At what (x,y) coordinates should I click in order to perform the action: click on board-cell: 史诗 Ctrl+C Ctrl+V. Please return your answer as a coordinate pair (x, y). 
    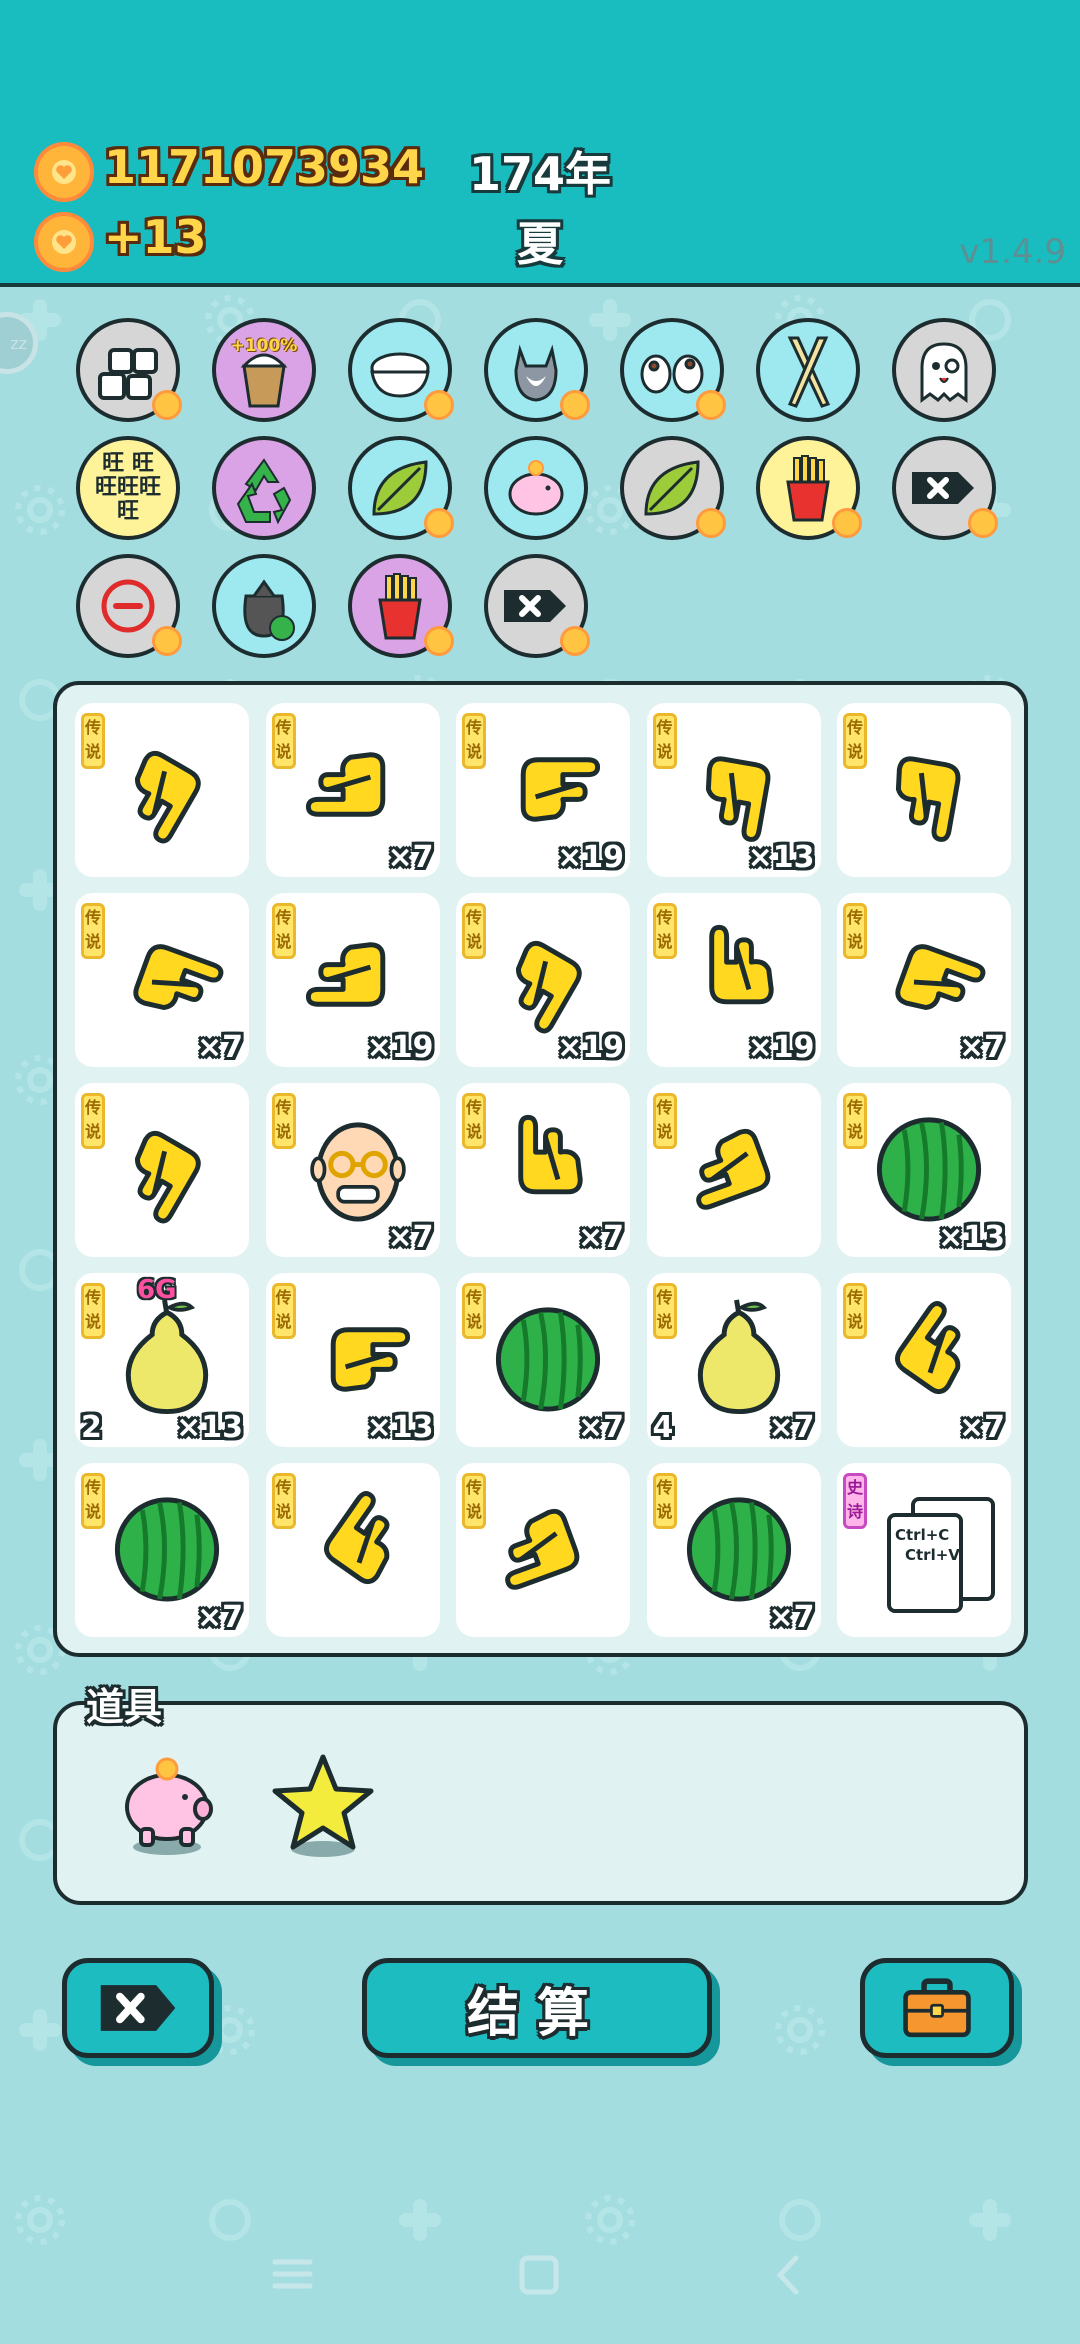
    Looking at the image, I should click on (924, 1550).